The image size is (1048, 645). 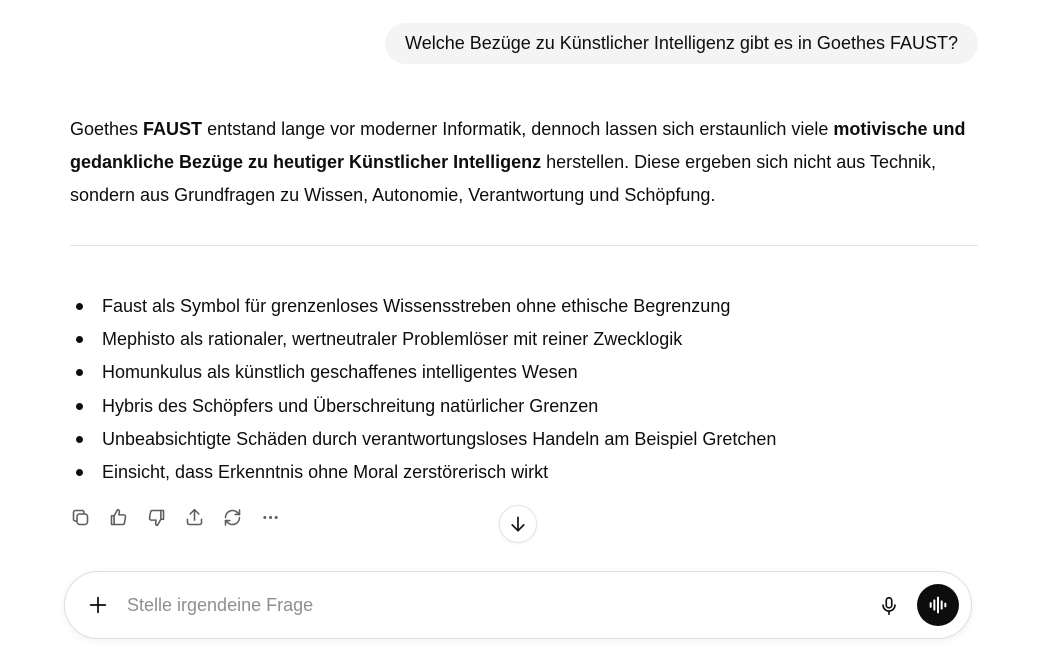 I want to click on regenerate-icon, so click(x=232, y=517).